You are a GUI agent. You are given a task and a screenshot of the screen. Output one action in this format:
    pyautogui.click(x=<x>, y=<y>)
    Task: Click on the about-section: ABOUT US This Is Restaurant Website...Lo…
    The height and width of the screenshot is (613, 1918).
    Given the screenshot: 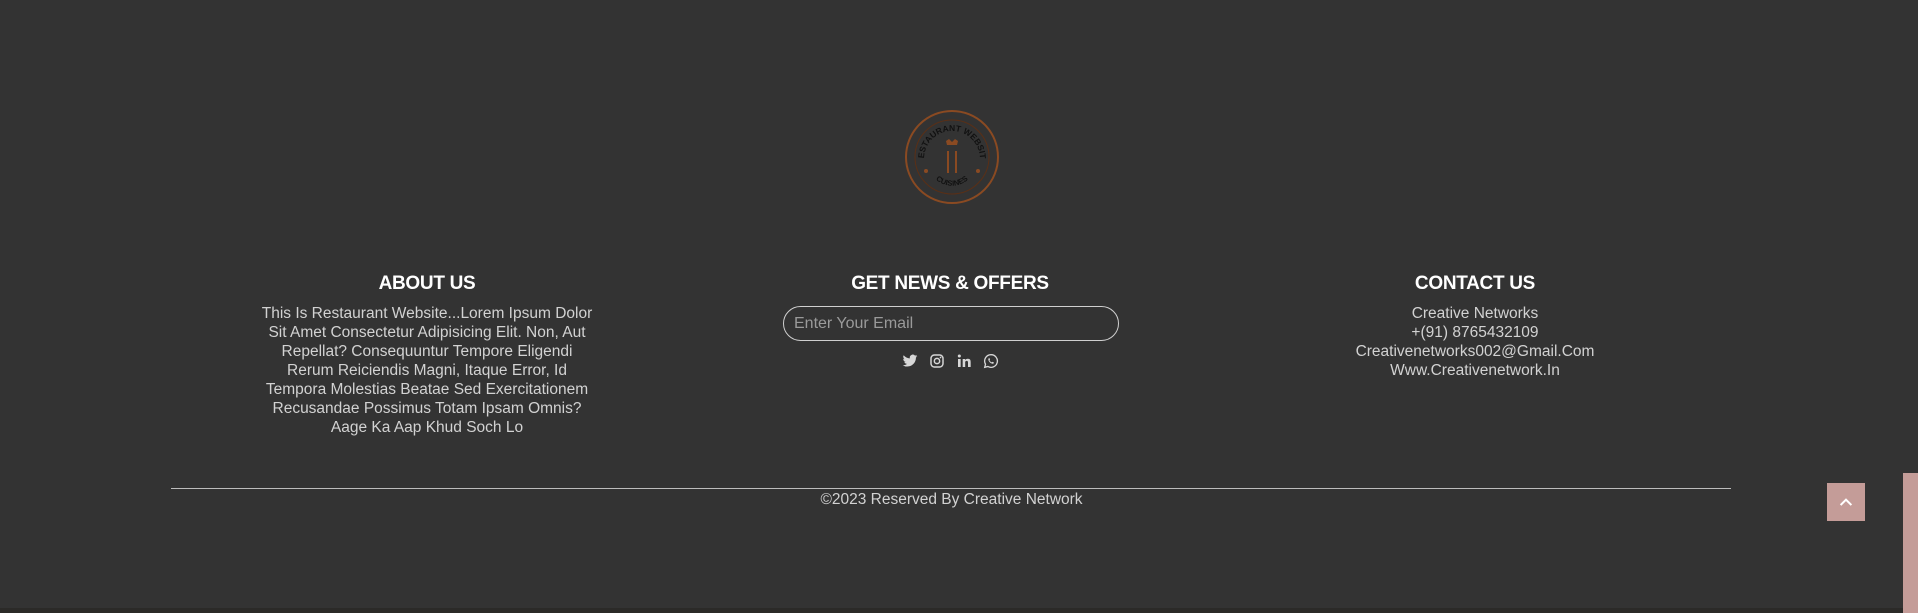 What is the action you would take?
    pyautogui.click(x=427, y=354)
    